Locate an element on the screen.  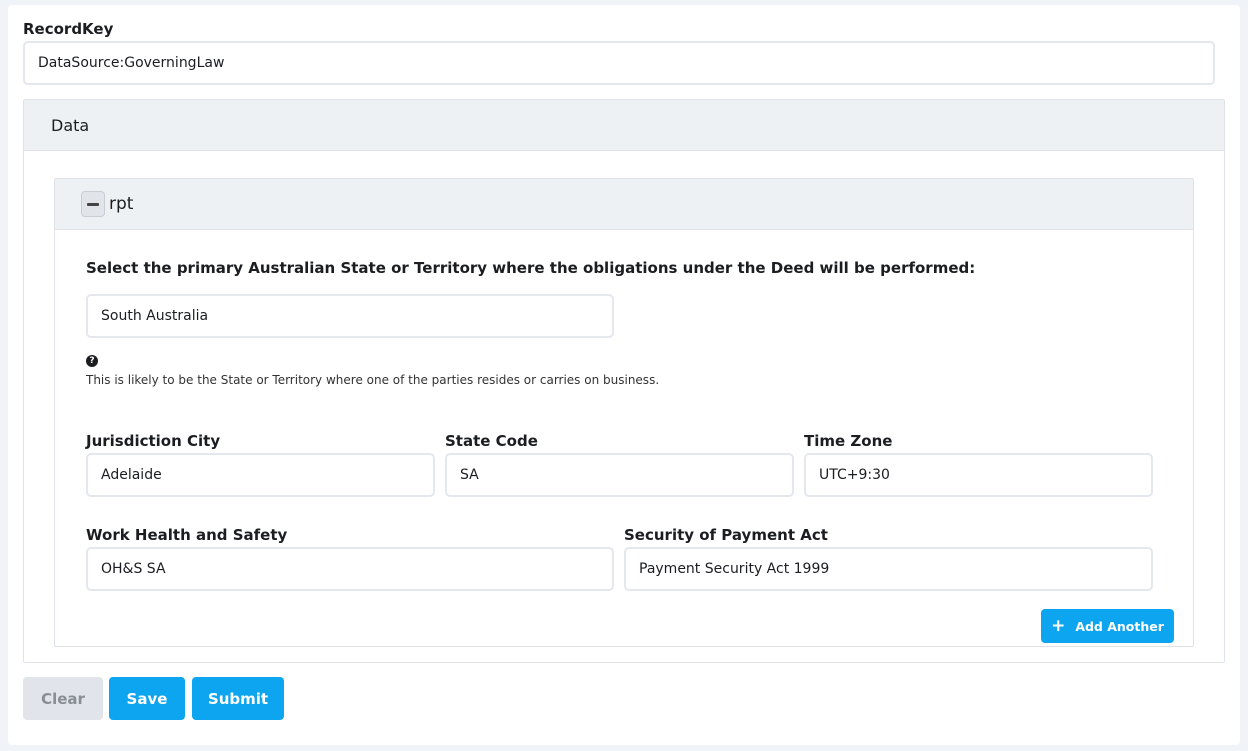
jurisdiction-city-input: Adelaide is located at coordinates (260, 475).